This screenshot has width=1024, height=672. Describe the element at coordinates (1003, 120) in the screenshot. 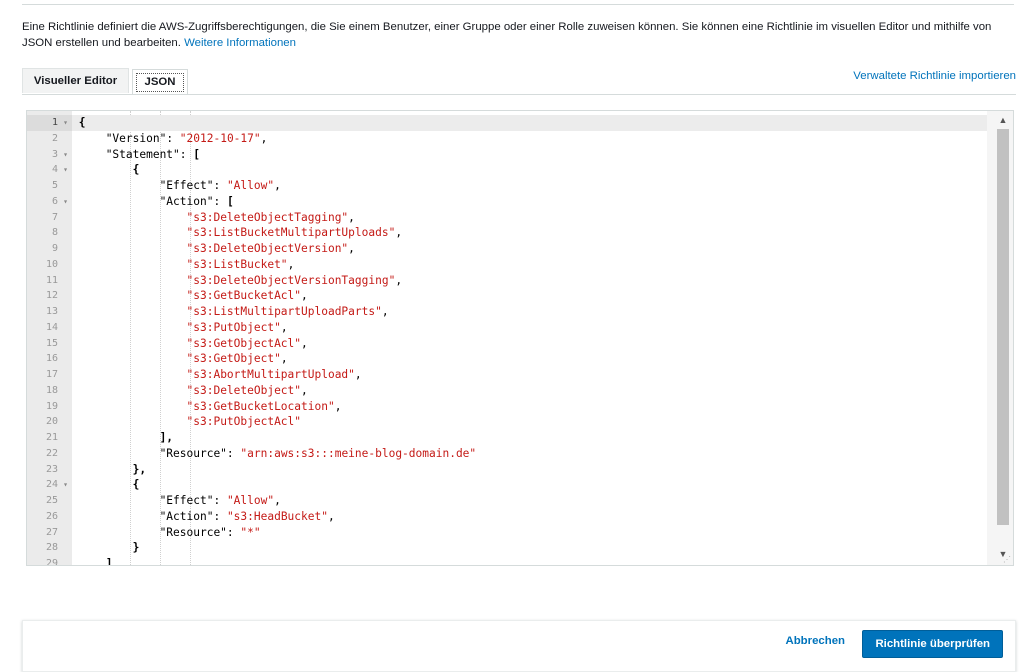

I see `scroll-up-icon: ▲` at that location.